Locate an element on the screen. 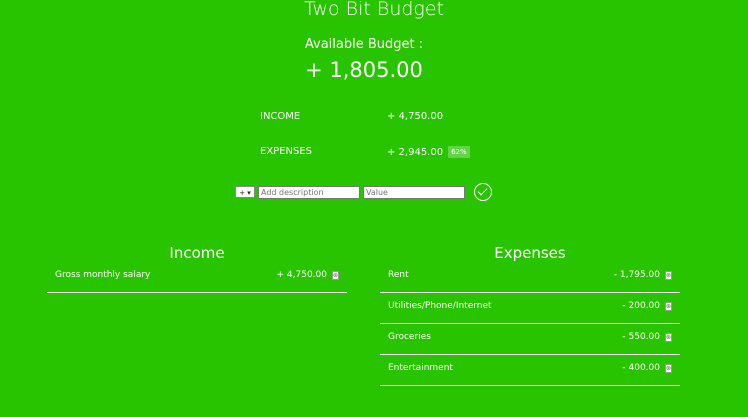 The width and height of the screenshot is (748, 417). income-item: Gross monthly salary + 4,750.00 ⊗ is located at coordinates (197, 277).